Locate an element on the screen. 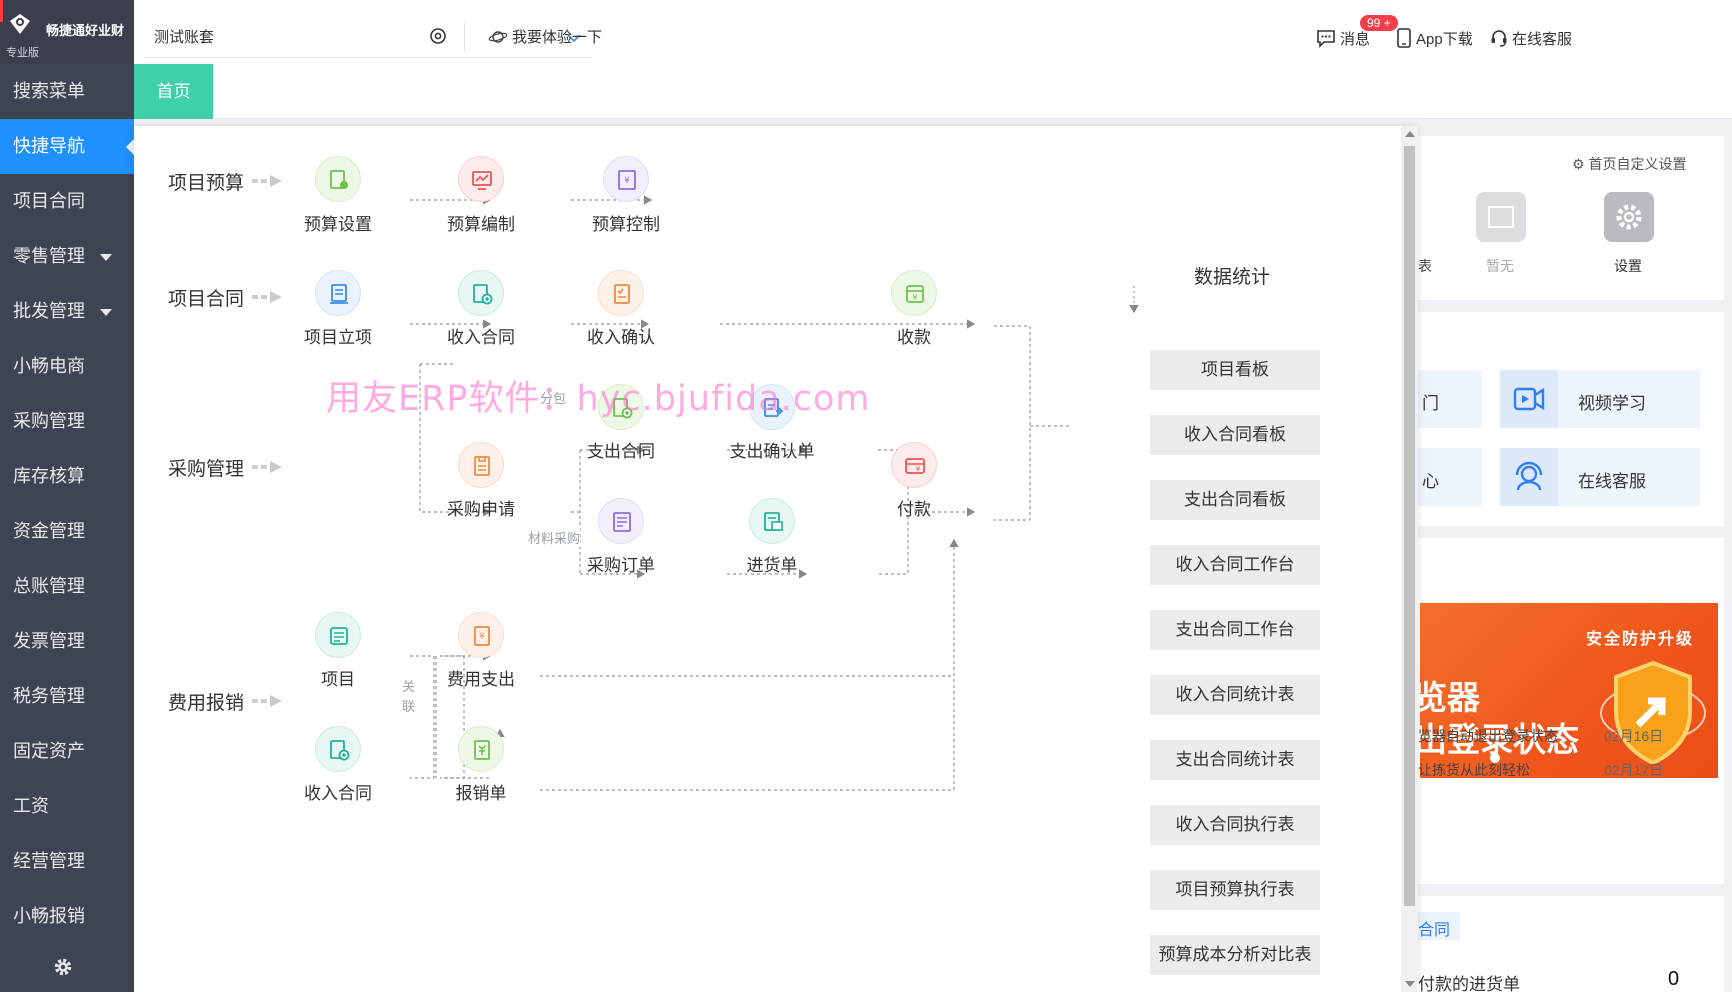 The width and height of the screenshot is (1732, 992). budget-setting-label: 预算设置 is located at coordinates (338, 222).